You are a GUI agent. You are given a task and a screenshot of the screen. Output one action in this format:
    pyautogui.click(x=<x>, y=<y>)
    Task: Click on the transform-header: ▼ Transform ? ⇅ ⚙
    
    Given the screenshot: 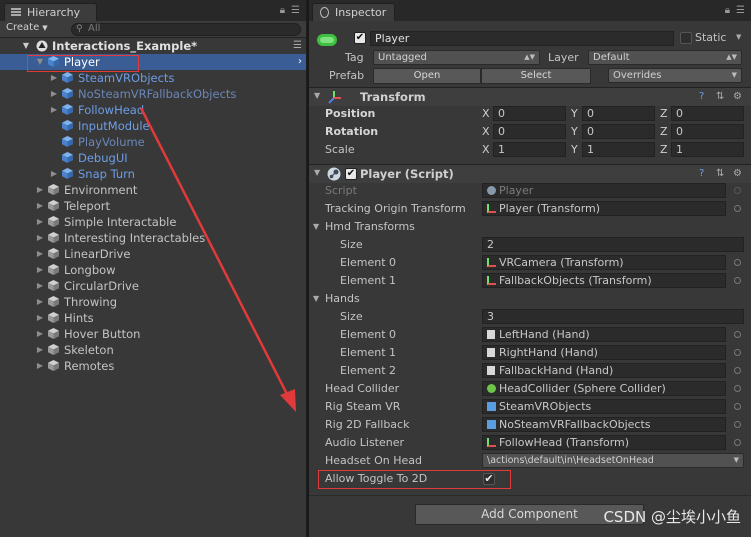 What is the action you would take?
    pyautogui.click(x=530, y=96)
    